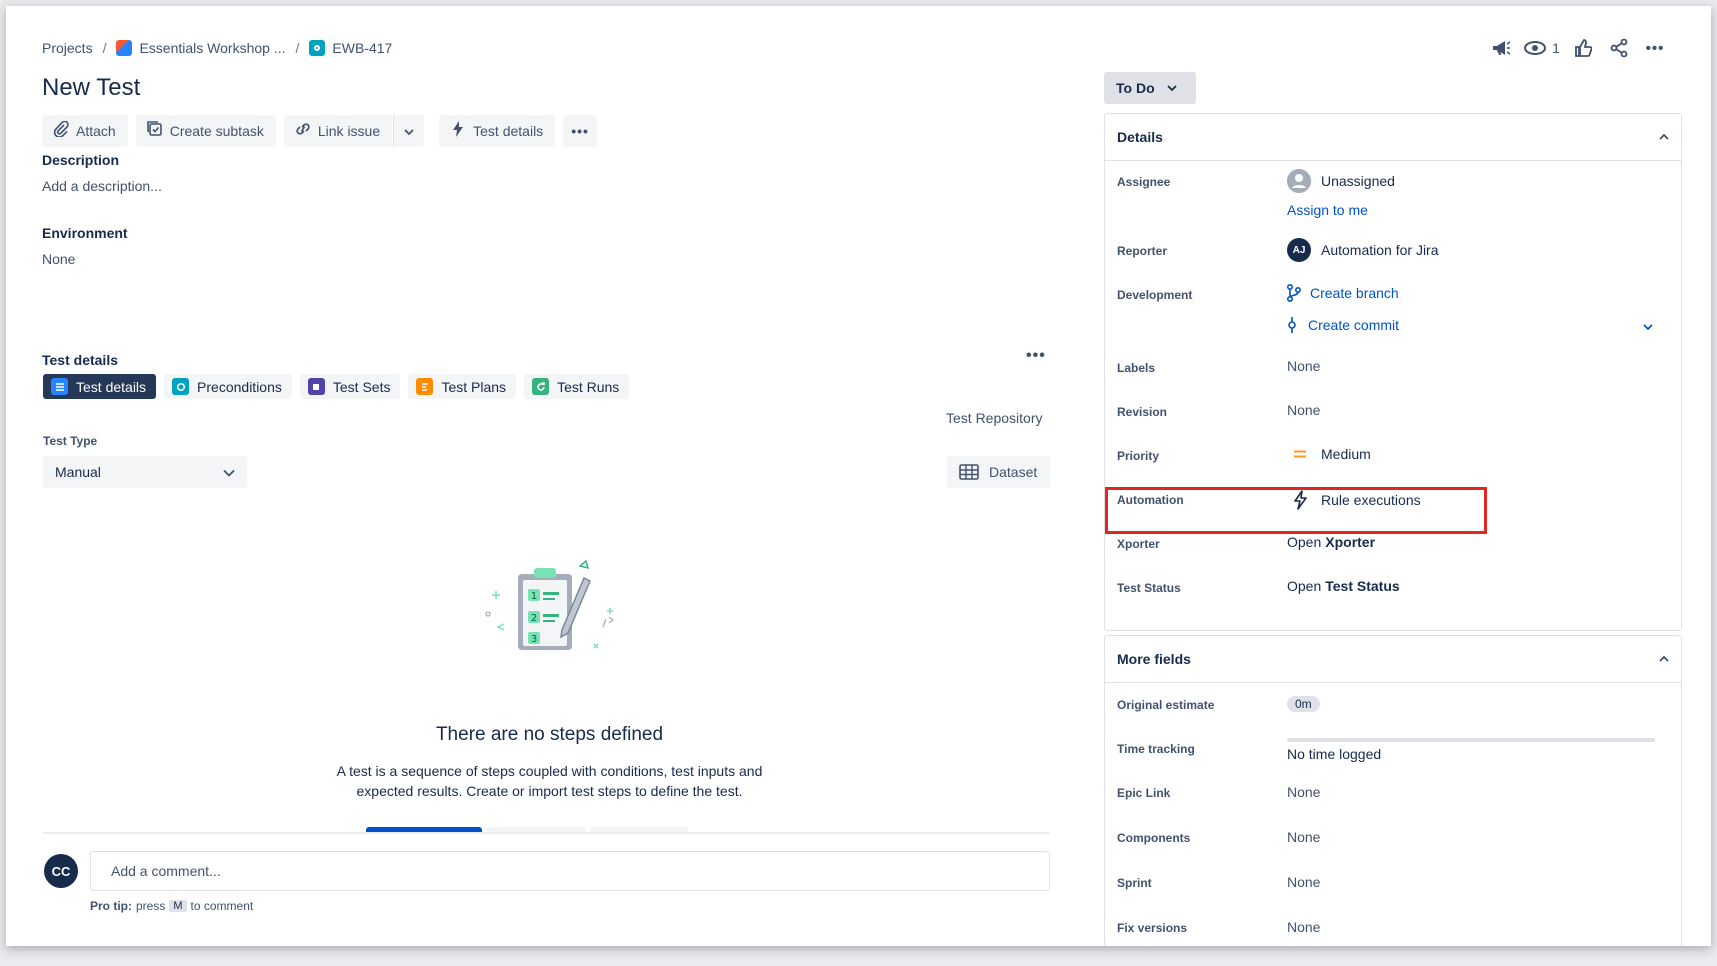 Image resolution: width=1717 pixels, height=966 pixels. Describe the element at coordinates (1142, 251) in the screenshot. I see `reporter-label: Reporter` at that location.